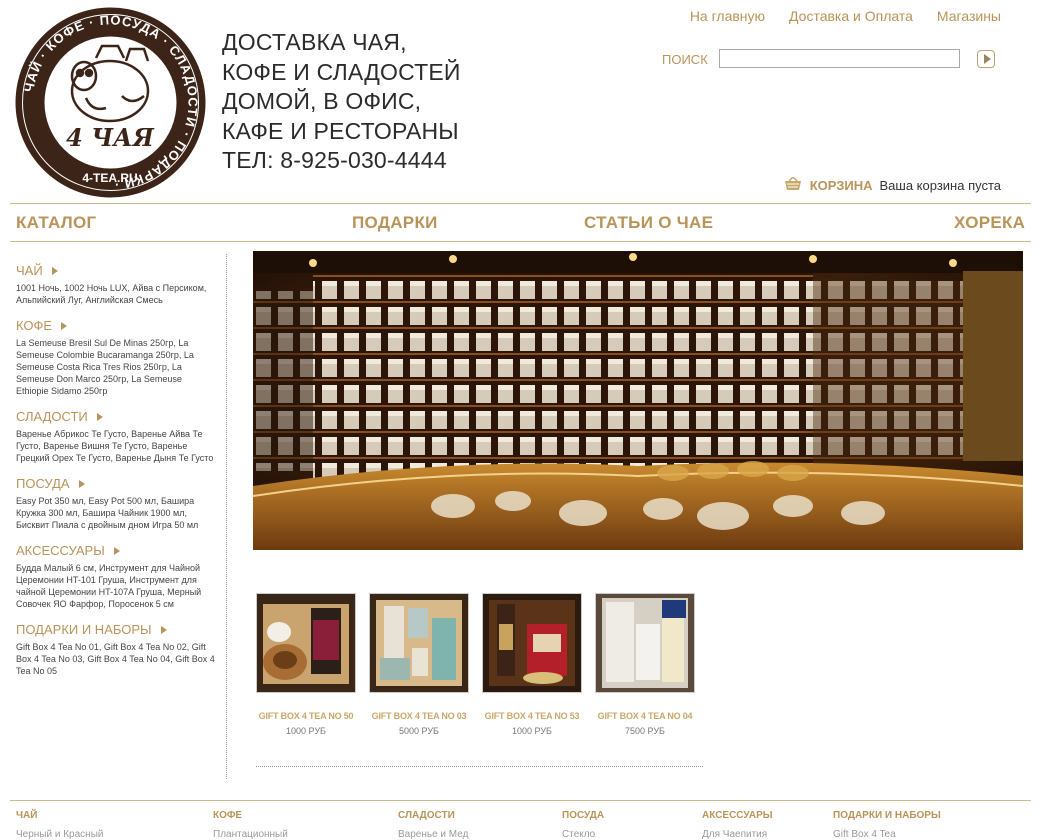  Describe the element at coordinates (322, 101) in the screenshot. I see `tagline-line: ДОМОЙ, В ОФИС,` at that location.